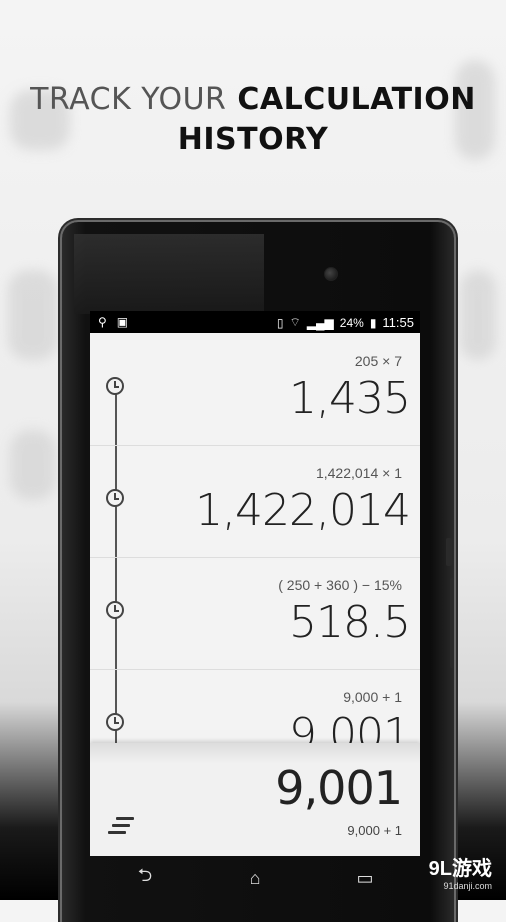 Image resolution: width=506 pixels, height=922 pixels. I want to click on history-expression: ( 250 + 360 ) − 15%, so click(340, 585).